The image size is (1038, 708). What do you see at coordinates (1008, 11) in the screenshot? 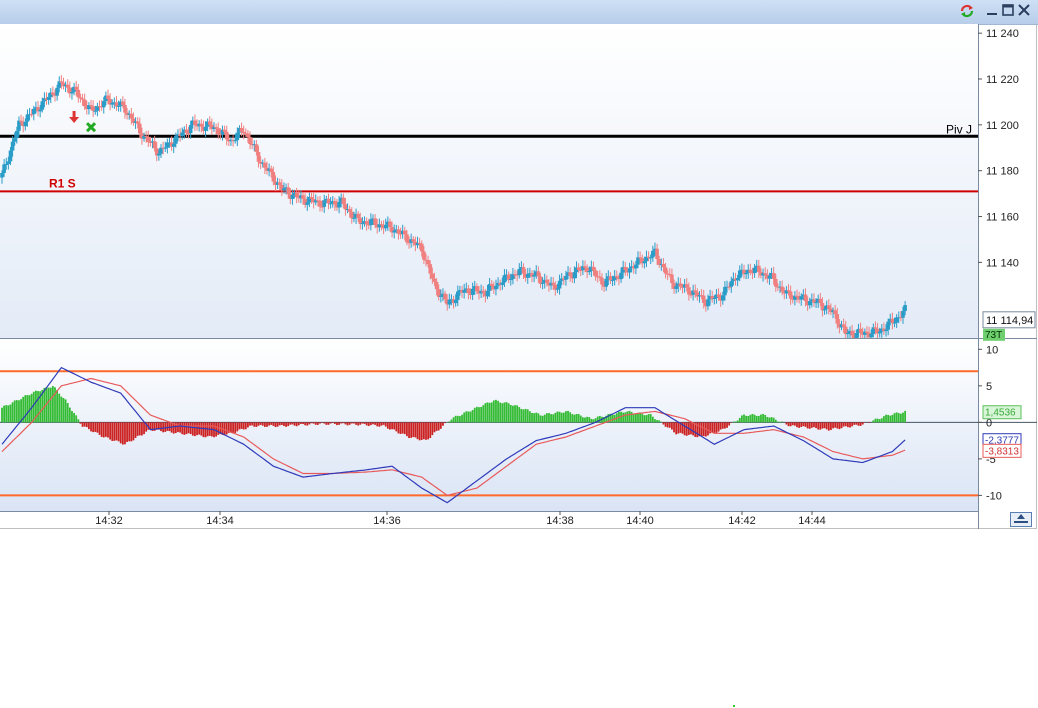
I see `maximize-icon` at bounding box center [1008, 11].